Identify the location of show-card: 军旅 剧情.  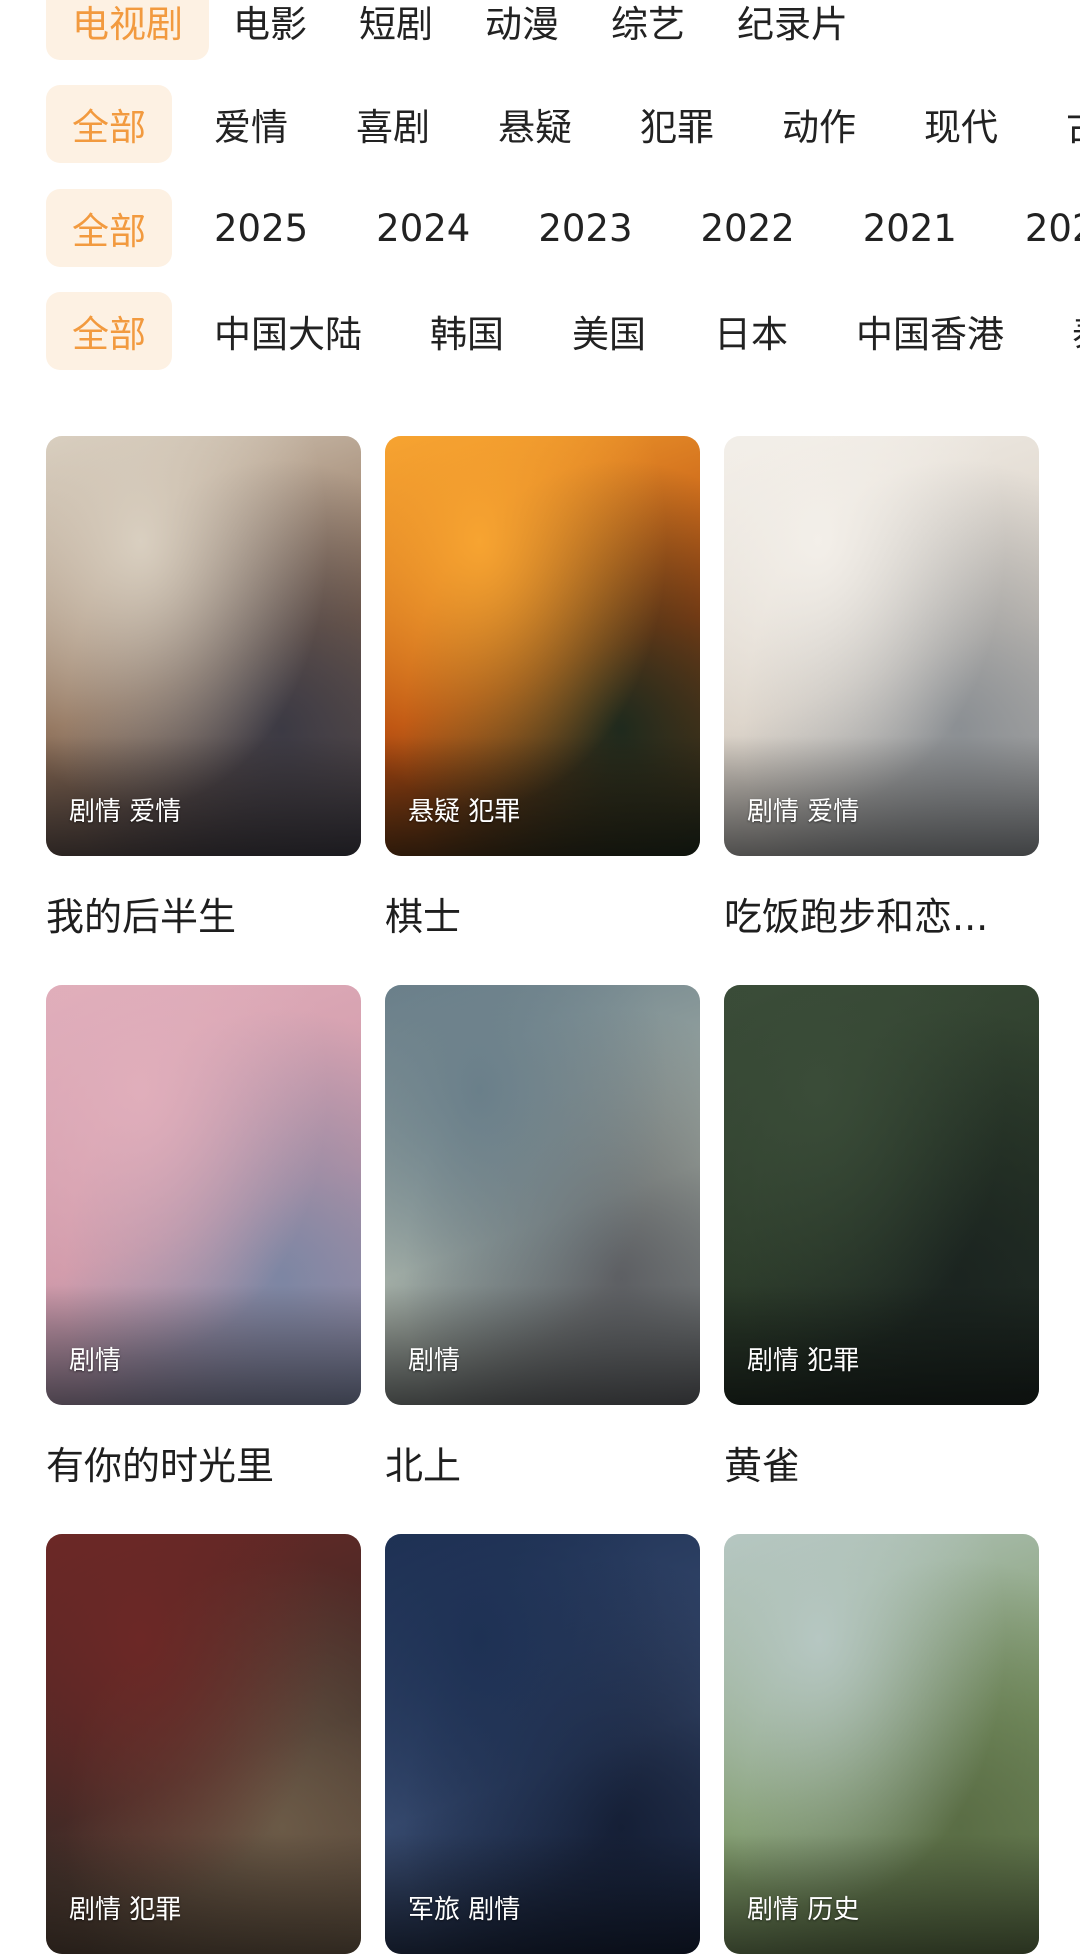
(542, 1744).